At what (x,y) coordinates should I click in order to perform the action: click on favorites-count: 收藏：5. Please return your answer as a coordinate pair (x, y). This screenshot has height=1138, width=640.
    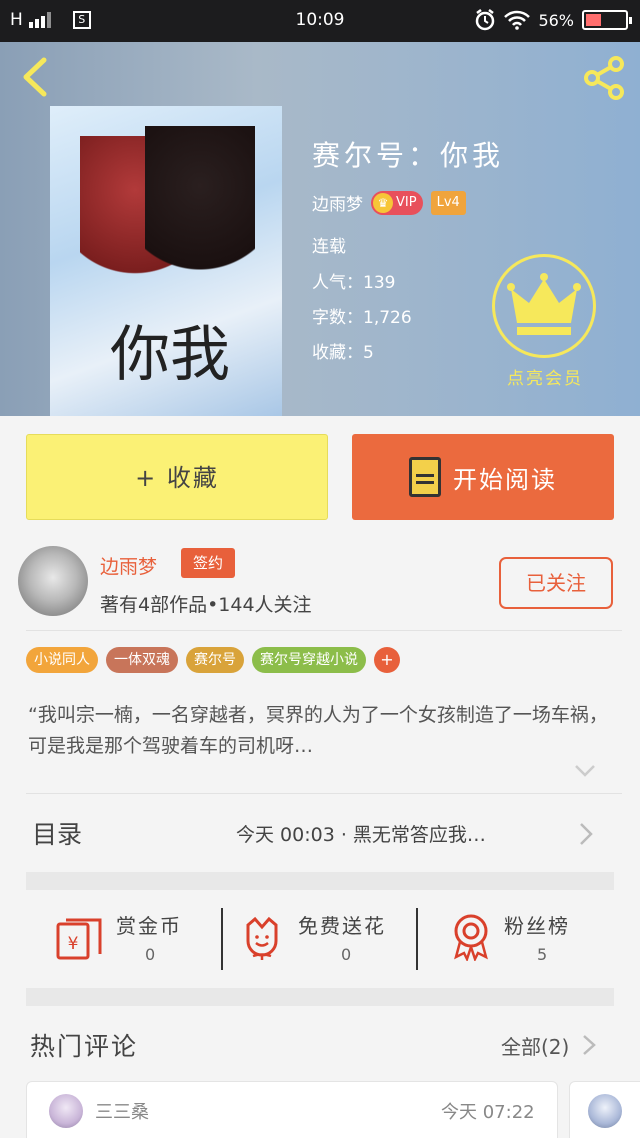
    Looking at the image, I should click on (343, 353).